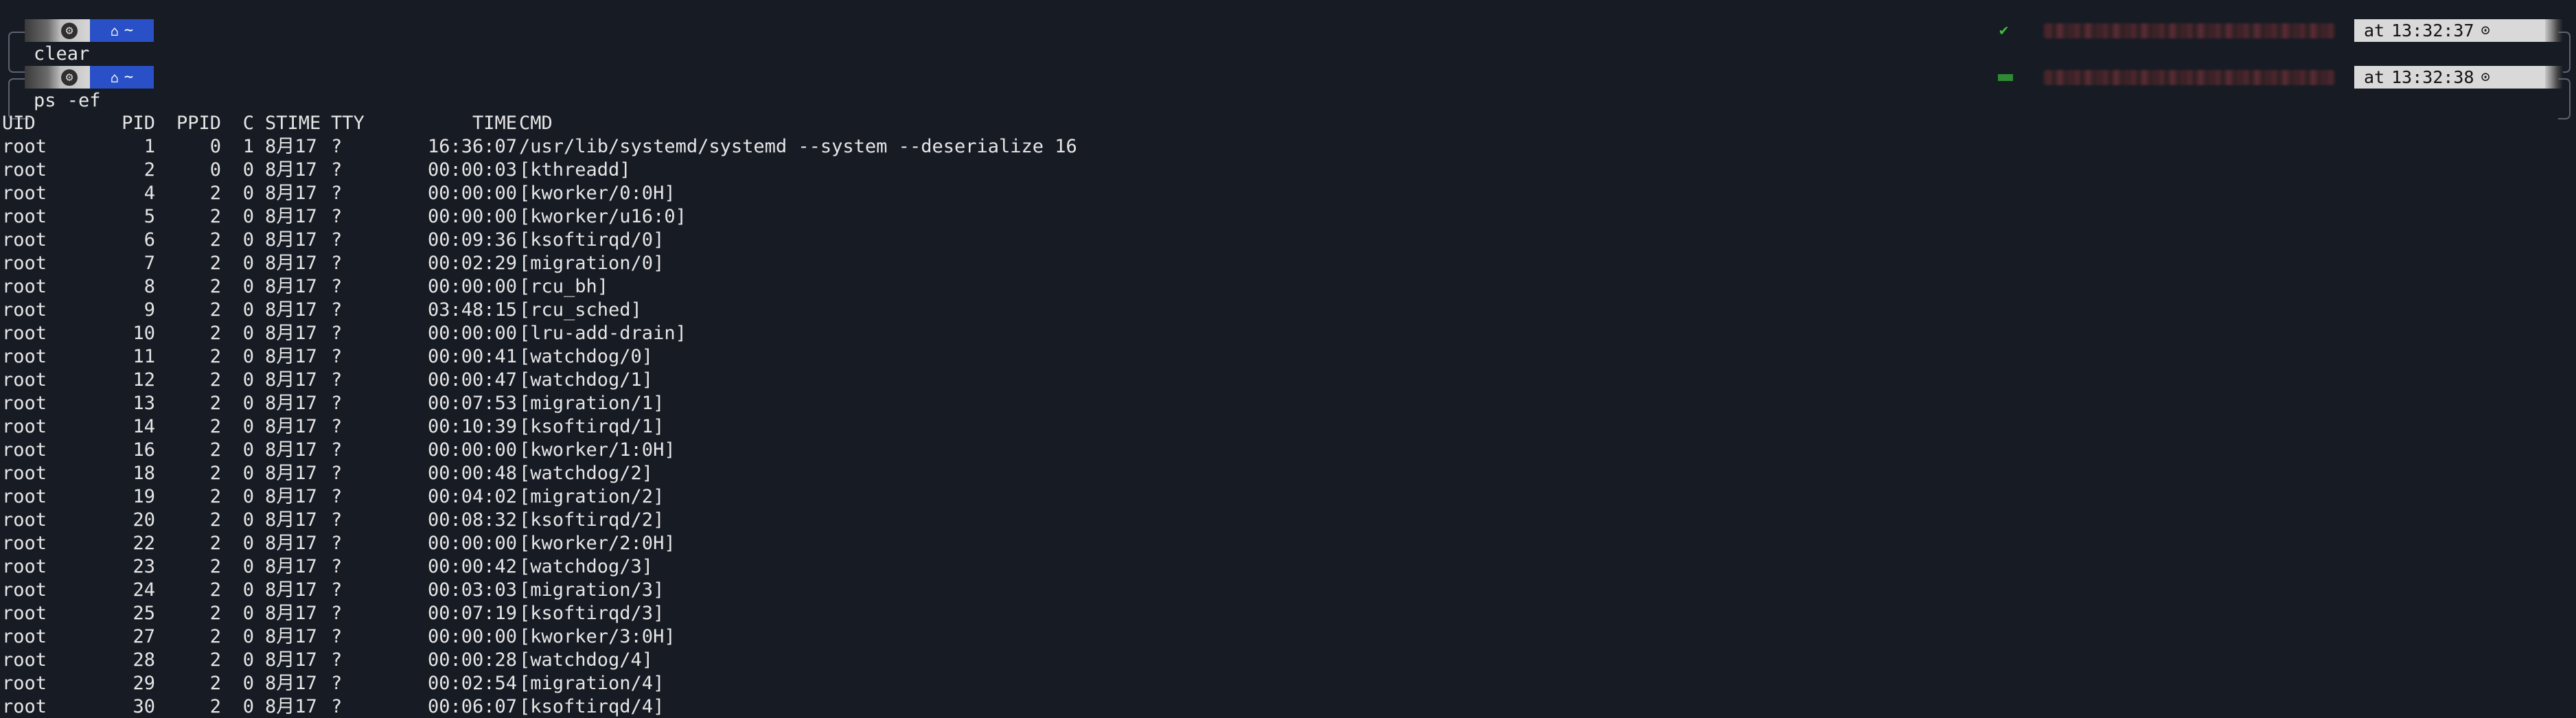  I want to click on cell-cmd: [watchdog/2], so click(586, 473).